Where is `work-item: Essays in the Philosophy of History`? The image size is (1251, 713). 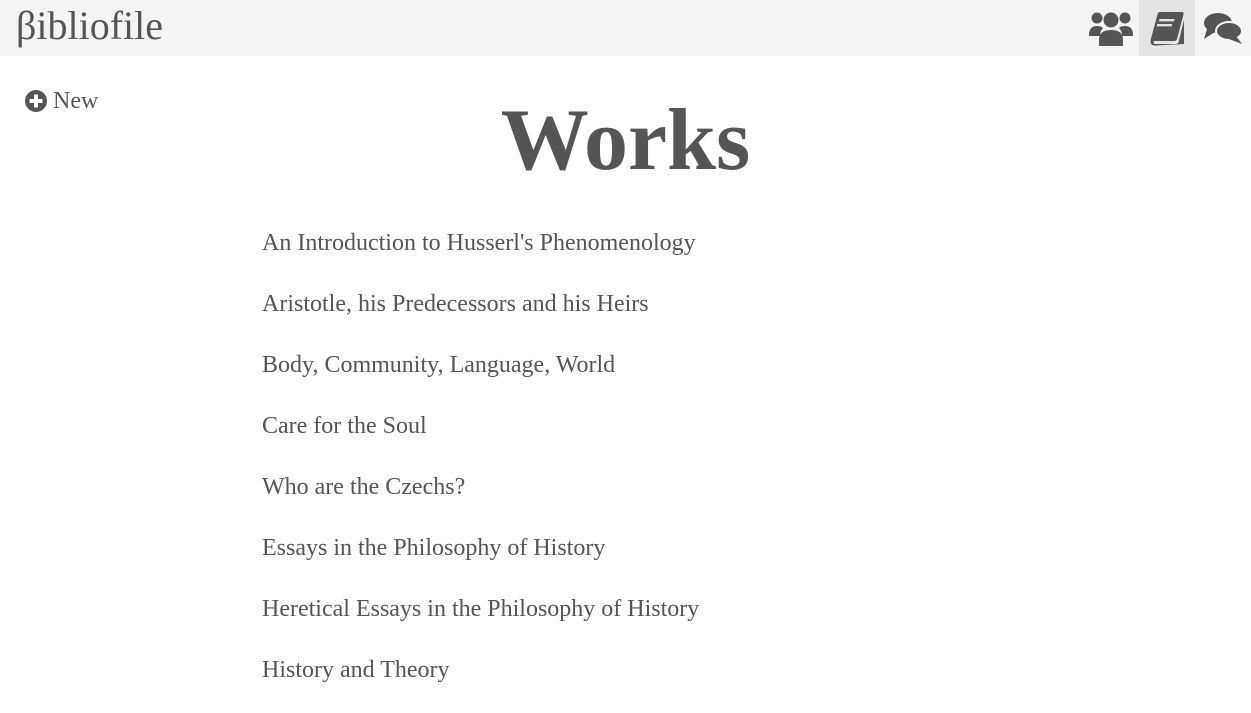
work-item: Essays in the Philosophy of History is located at coordinates (480, 548).